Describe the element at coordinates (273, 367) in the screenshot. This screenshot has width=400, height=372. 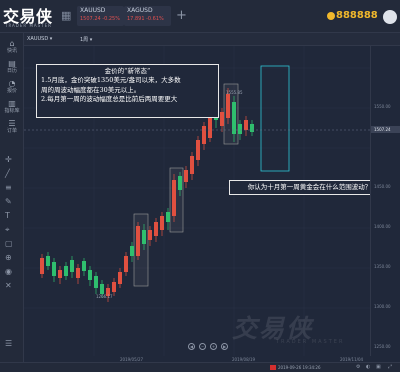
I see `flag-icon` at that location.